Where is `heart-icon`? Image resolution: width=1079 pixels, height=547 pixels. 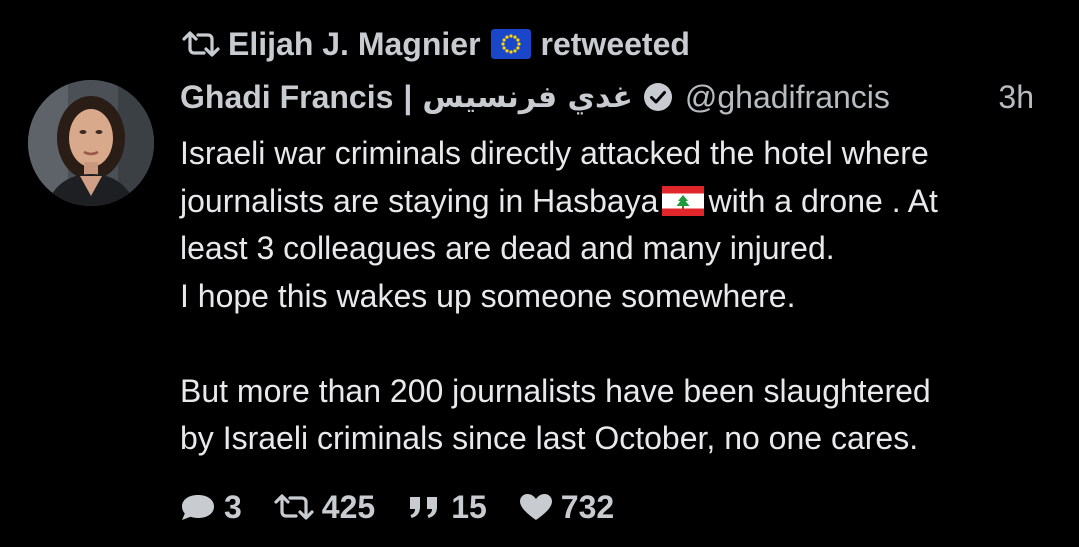
heart-icon is located at coordinates (535, 507).